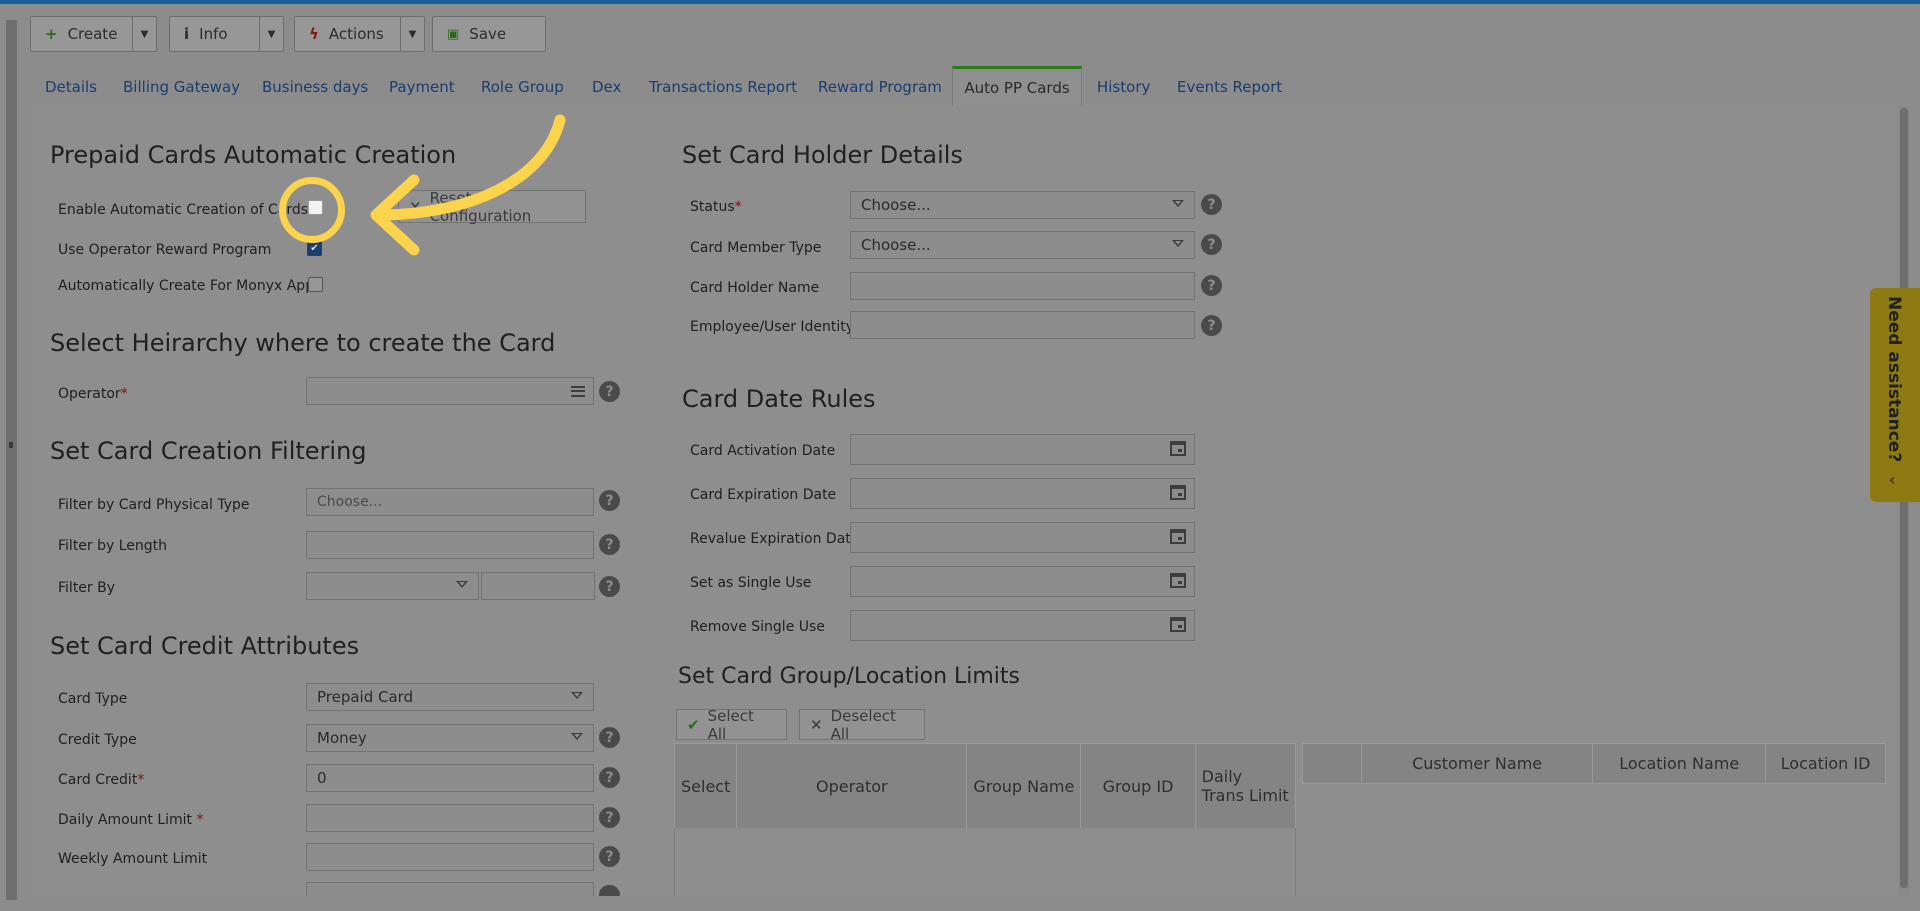 Image resolution: width=1920 pixels, height=911 pixels. I want to click on tab-payment: Payment, so click(422, 87).